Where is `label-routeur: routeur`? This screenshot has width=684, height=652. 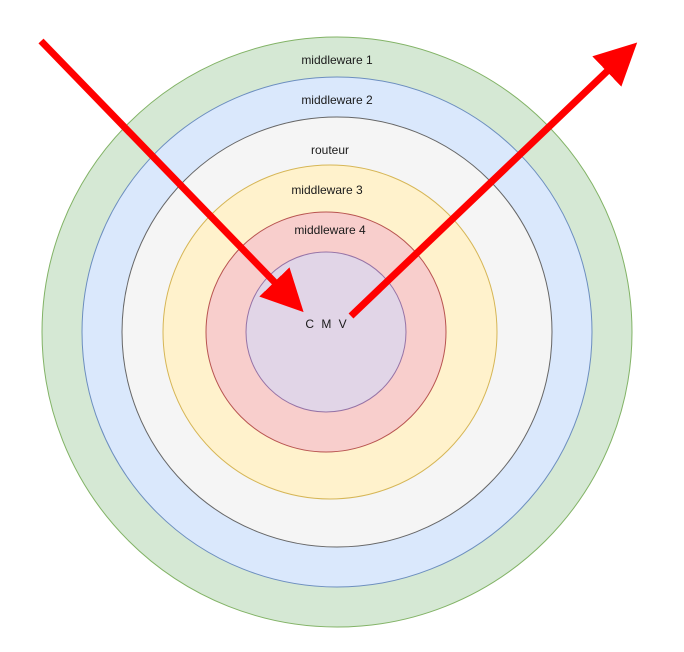 label-routeur: routeur is located at coordinates (330, 150).